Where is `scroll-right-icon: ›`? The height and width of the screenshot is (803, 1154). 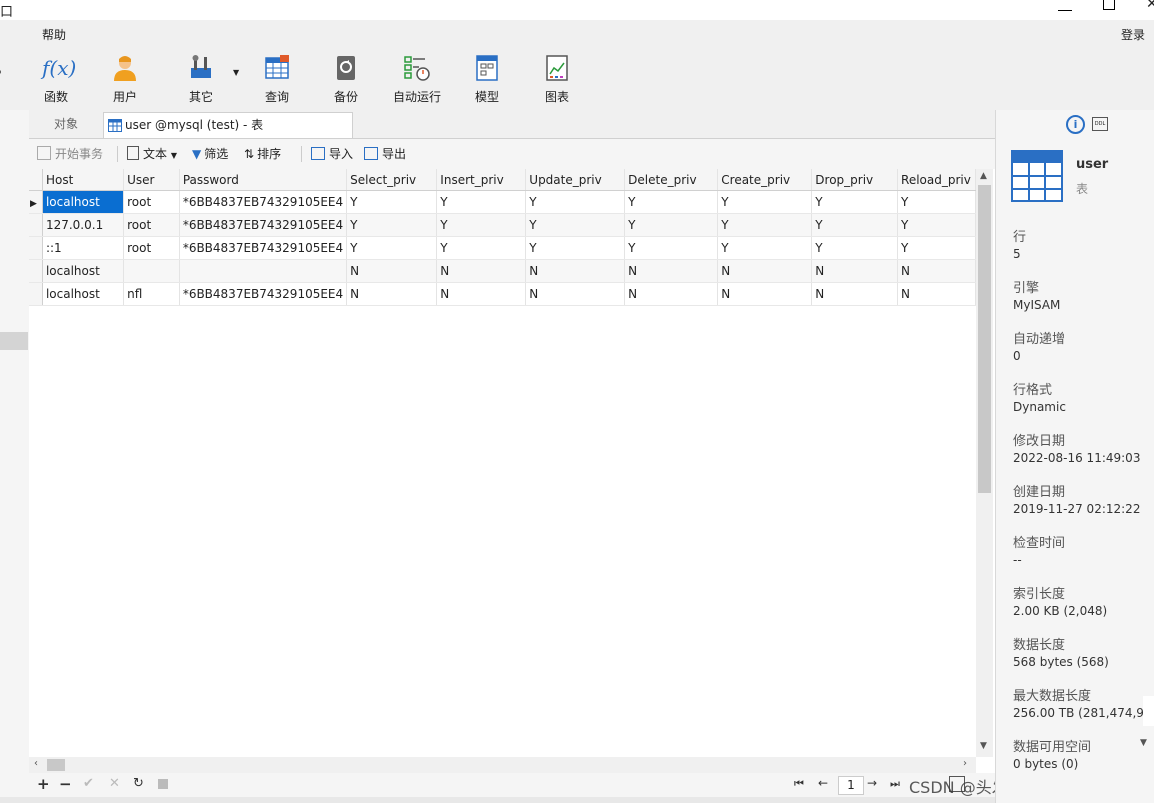 scroll-right-icon: › is located at coordinates (965, 763).